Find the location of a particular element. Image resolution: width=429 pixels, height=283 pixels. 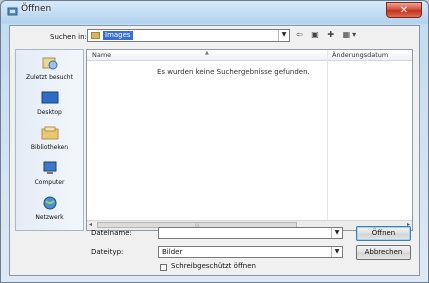

sort-arrow-icon: ▲ is located at coordinates (207, 53).